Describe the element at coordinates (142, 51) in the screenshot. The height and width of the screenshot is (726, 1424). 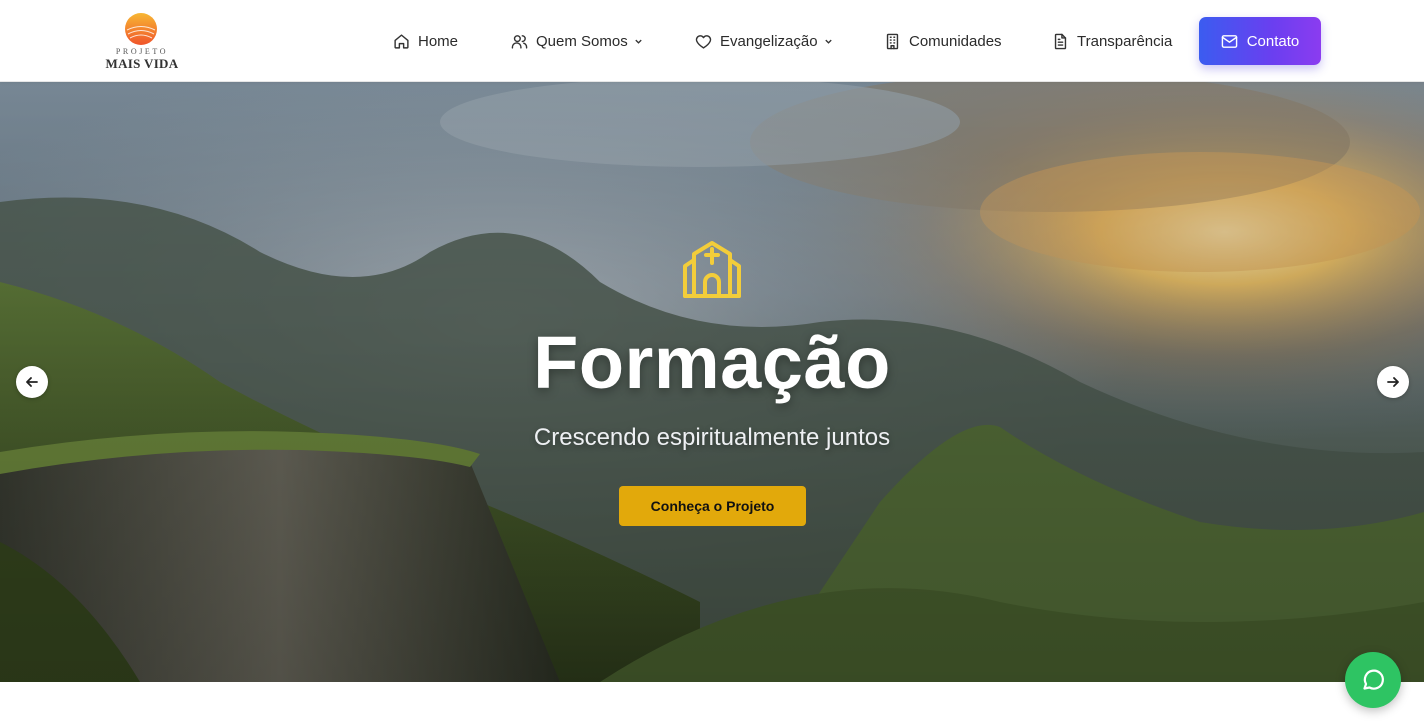
I see `logo-tagline: PROJETO` at that location.